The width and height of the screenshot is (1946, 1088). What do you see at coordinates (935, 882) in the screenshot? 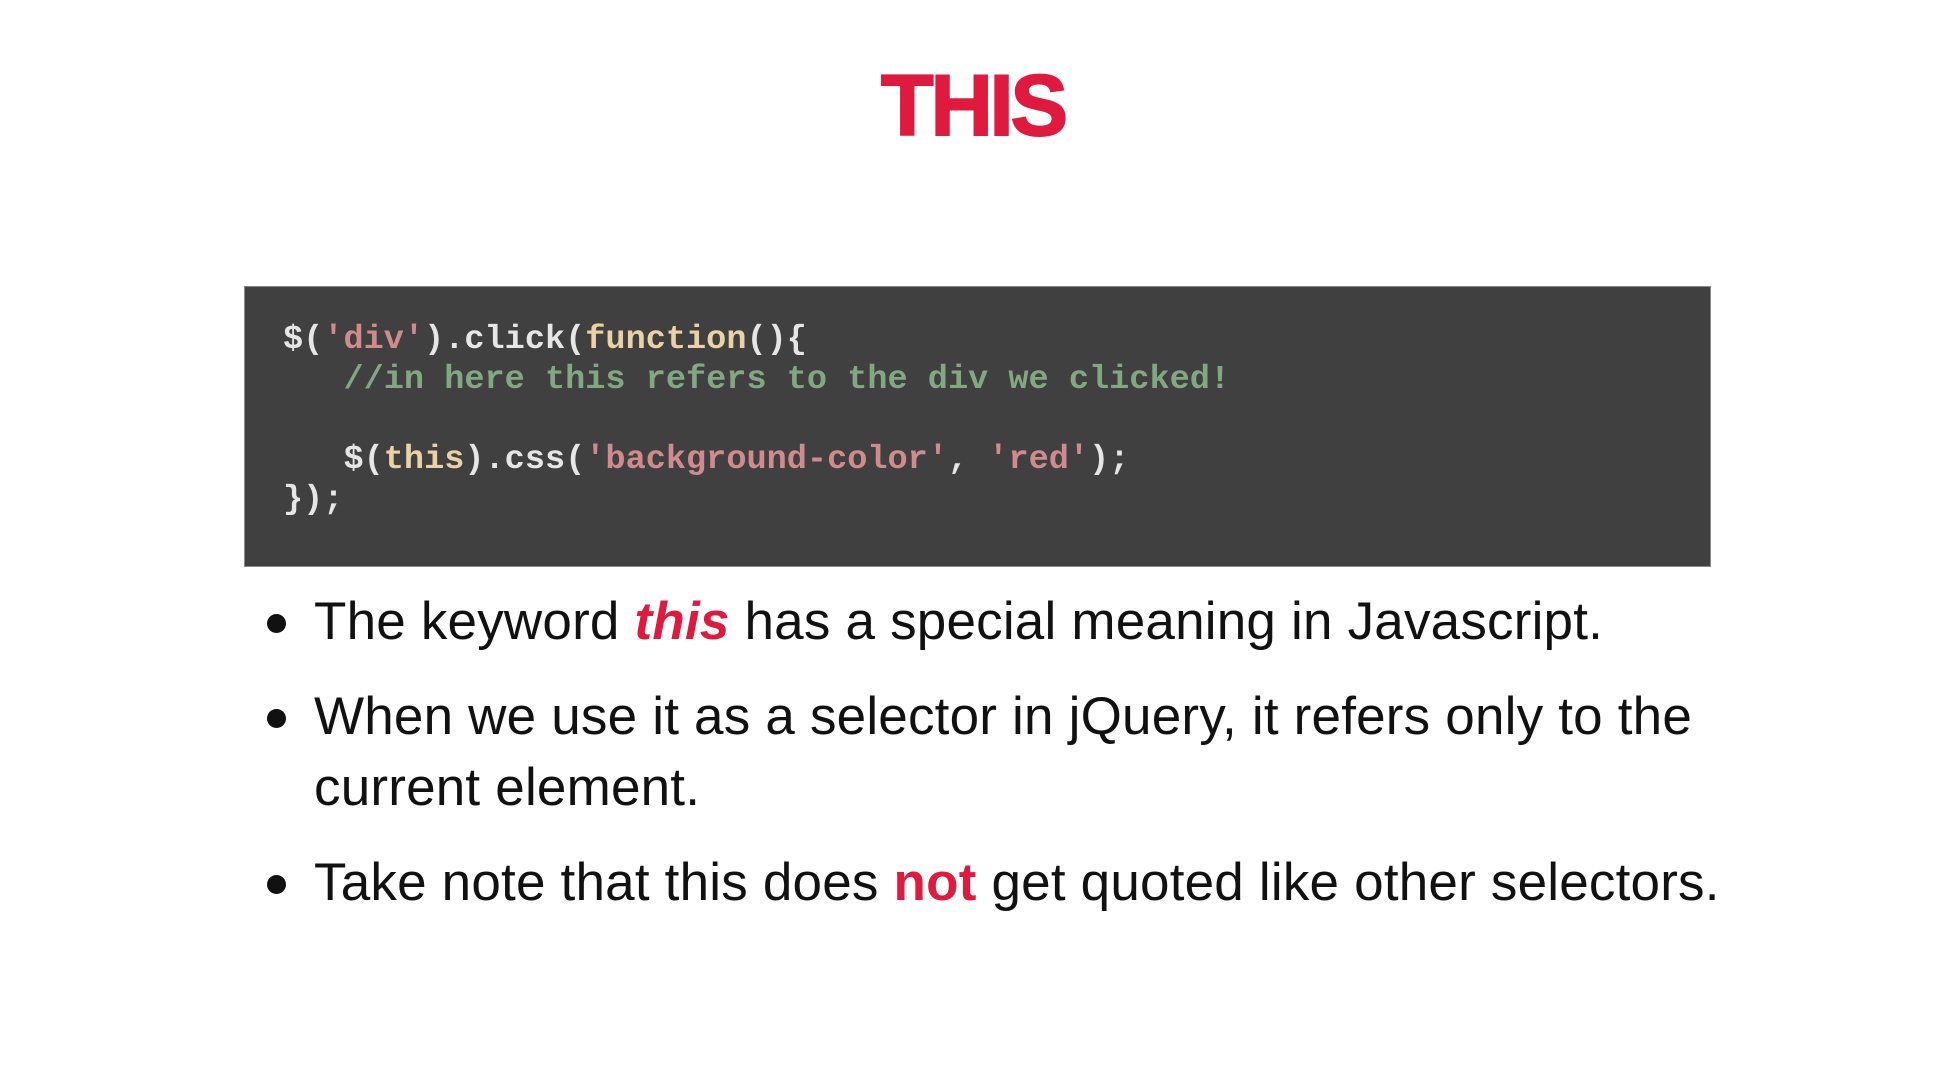
I see `not-emphasis: not` at bounding box center [935, 882].